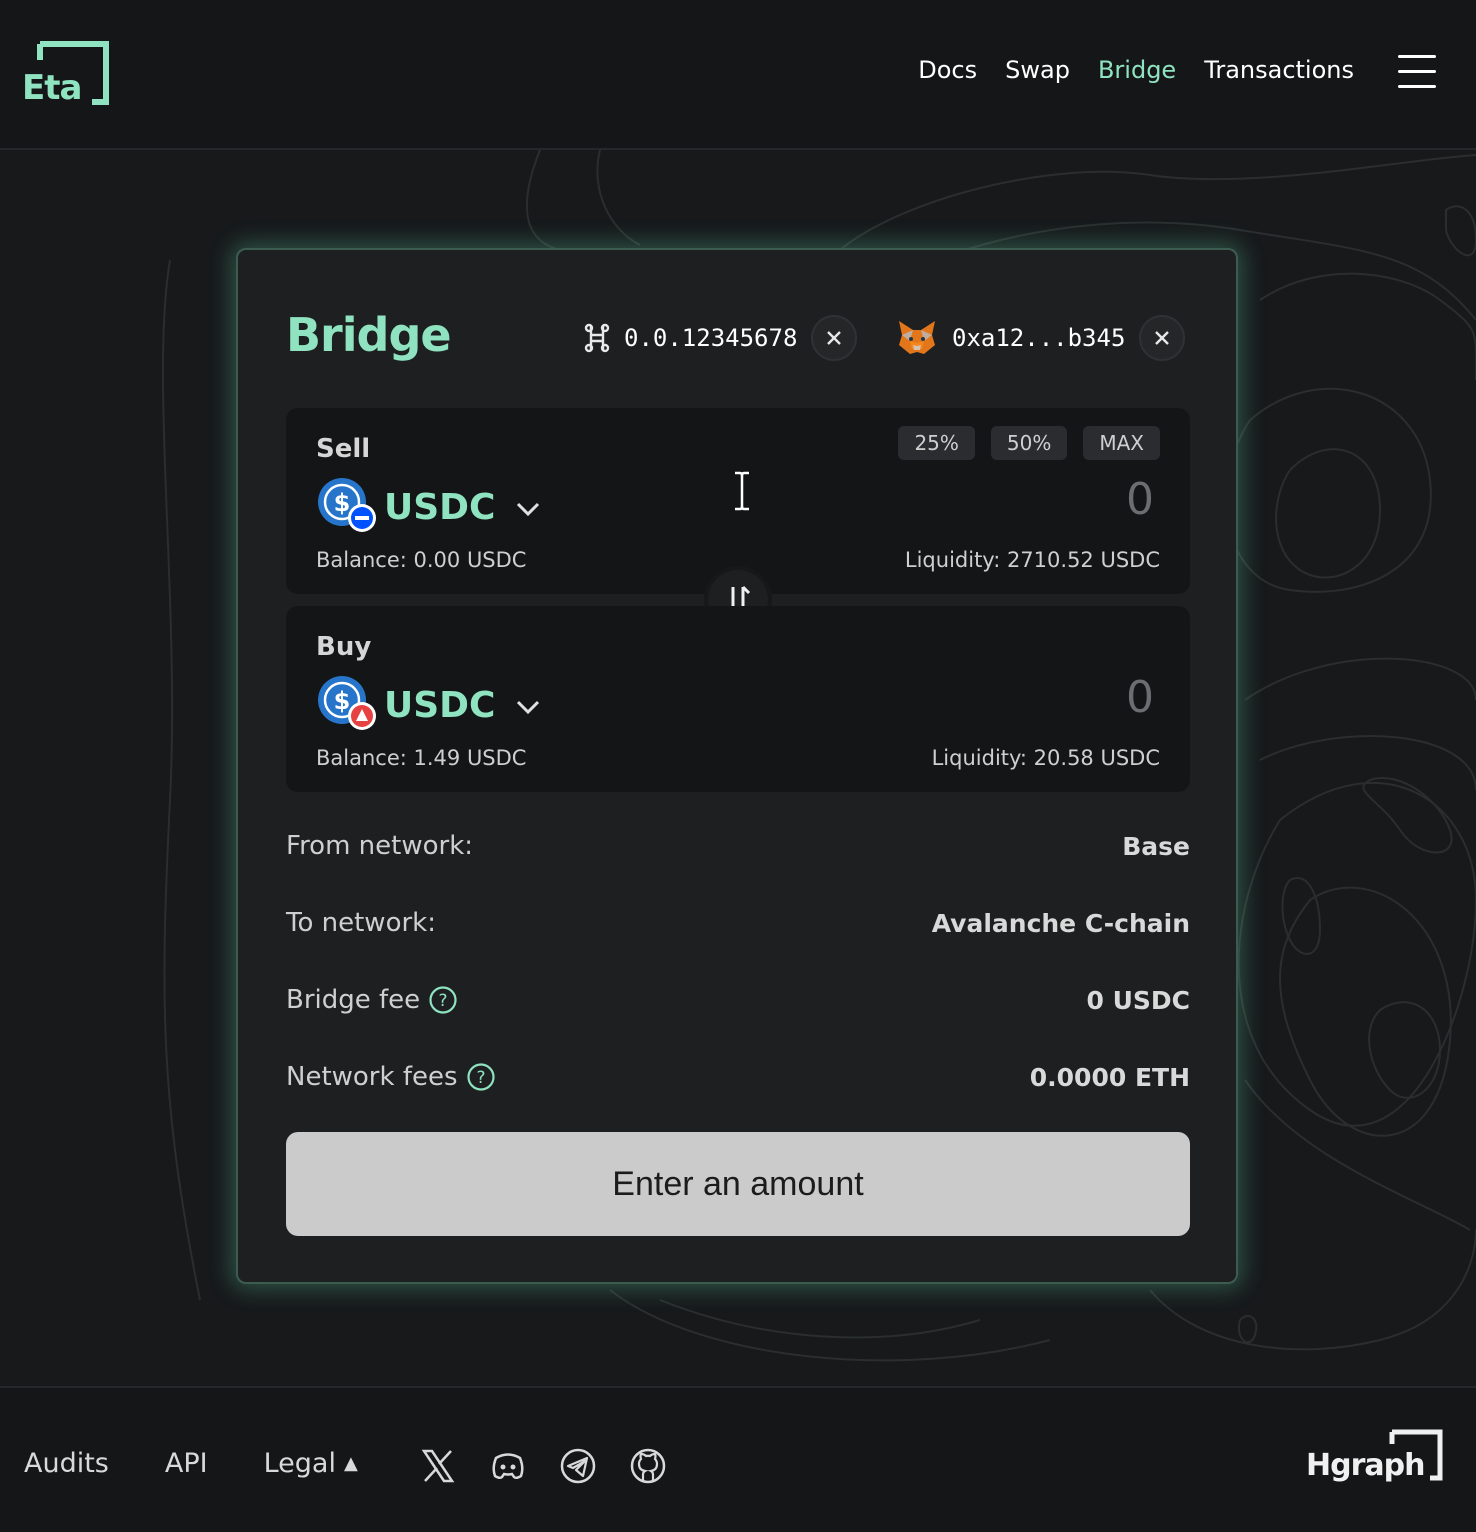 The width and height of the screenshot is (1476, 1532). I want to click on logo-text: Eta, so click(52, 88).